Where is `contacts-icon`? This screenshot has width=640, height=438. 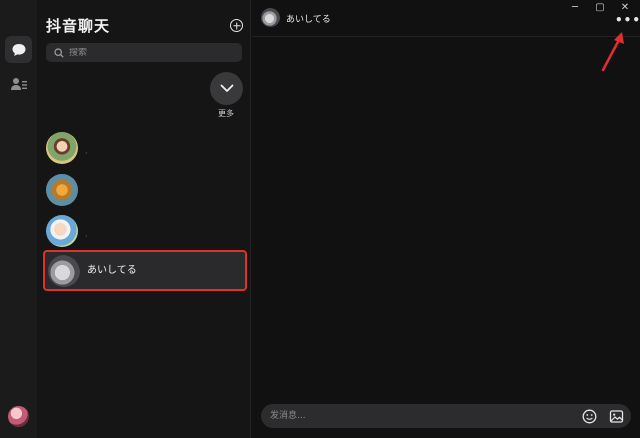 contacts-icon is located at coordinates (18, 83).